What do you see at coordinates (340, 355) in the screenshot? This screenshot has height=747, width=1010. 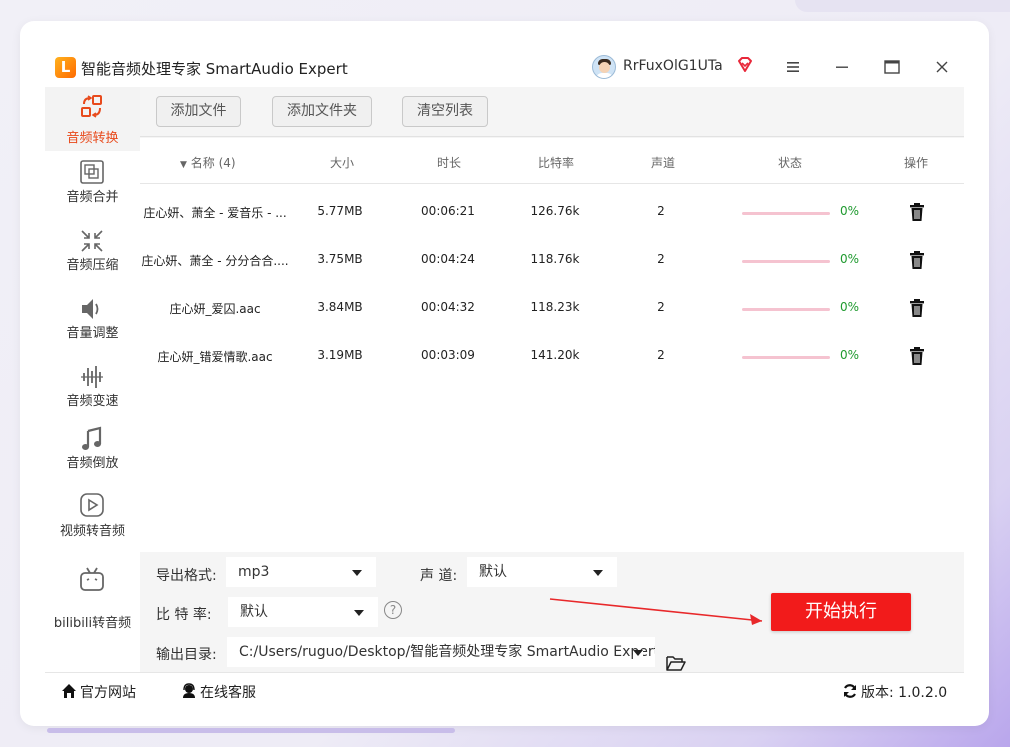 I see `file-size: 3.19MB` at bounding box center [340, 355].